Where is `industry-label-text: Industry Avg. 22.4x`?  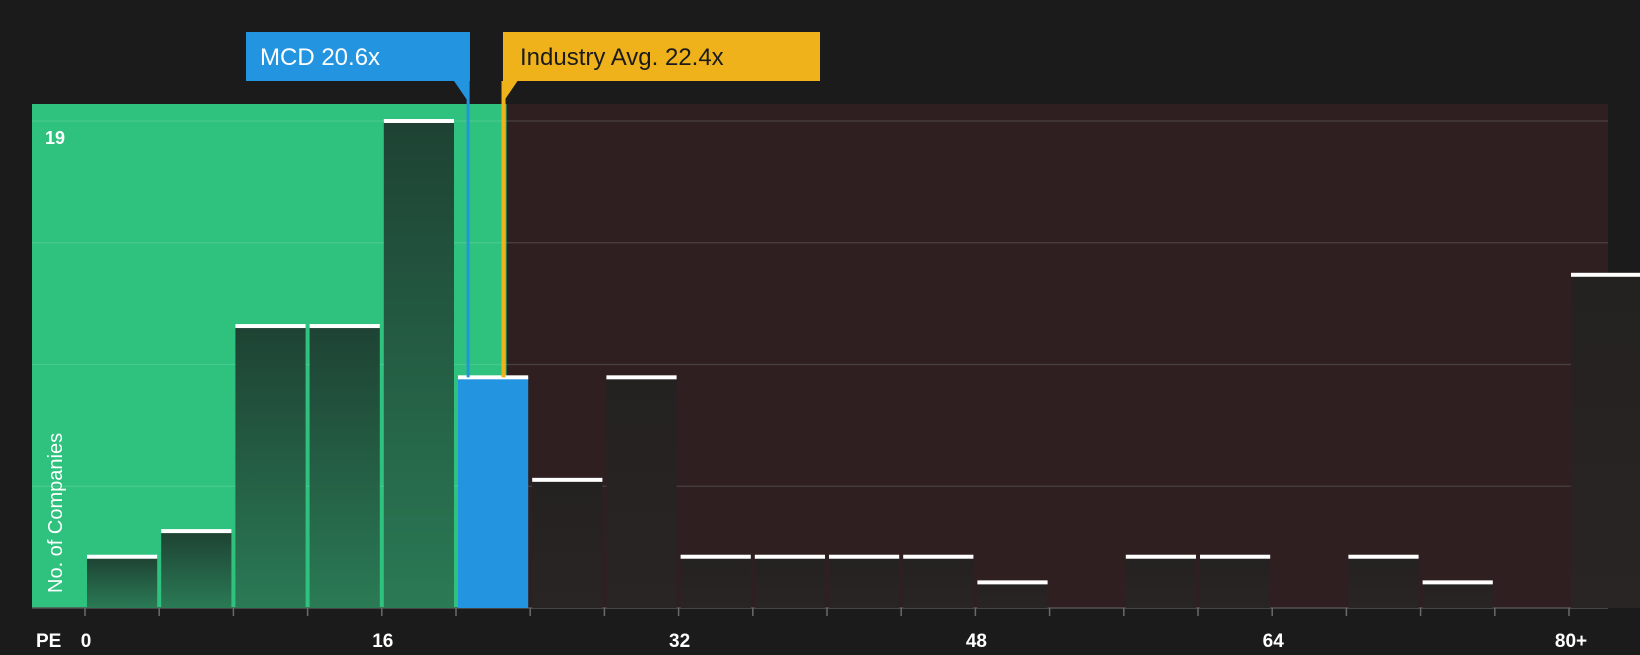
industry-label-text: Industry Avg. 22.4x is located at coordinates (622, 57).